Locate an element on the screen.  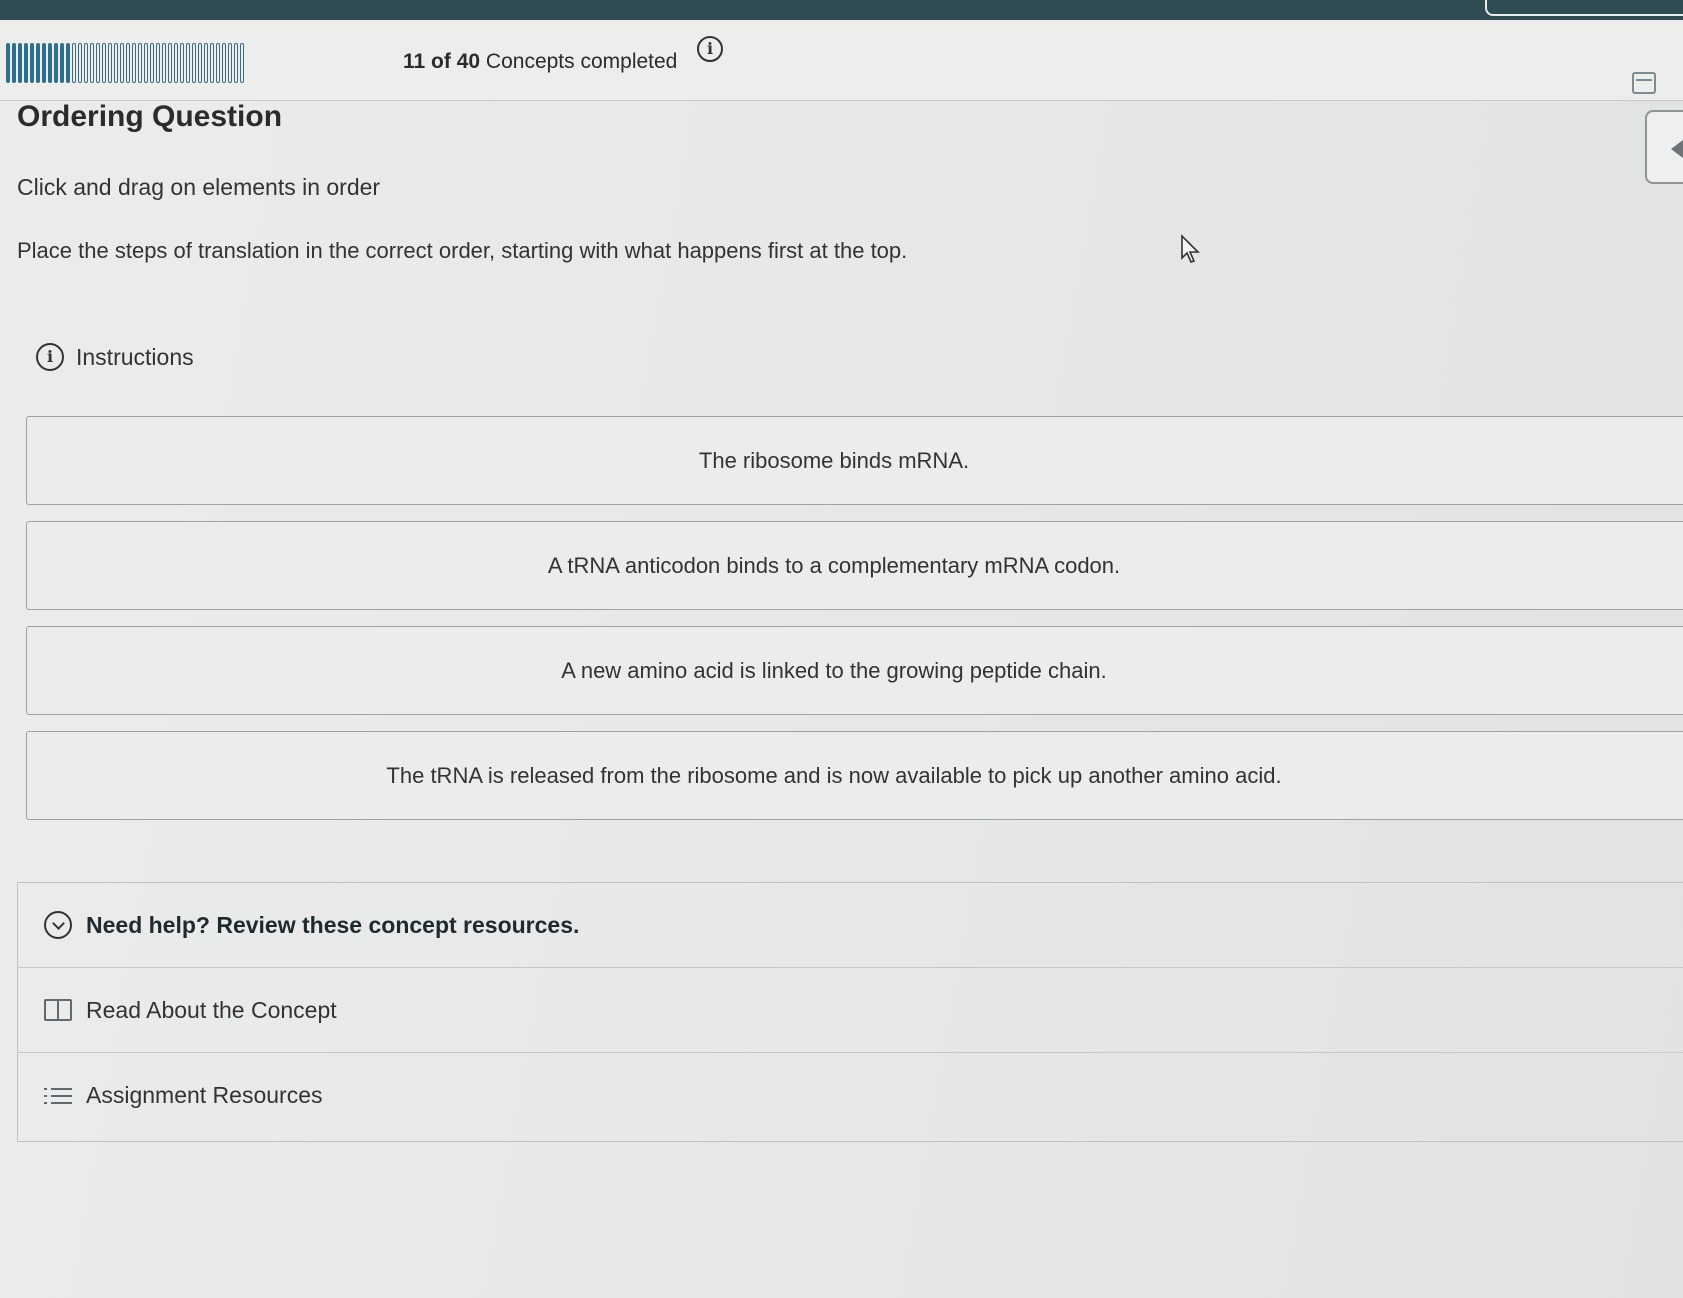
total-count: 40 is located at coordinates (468, 61).